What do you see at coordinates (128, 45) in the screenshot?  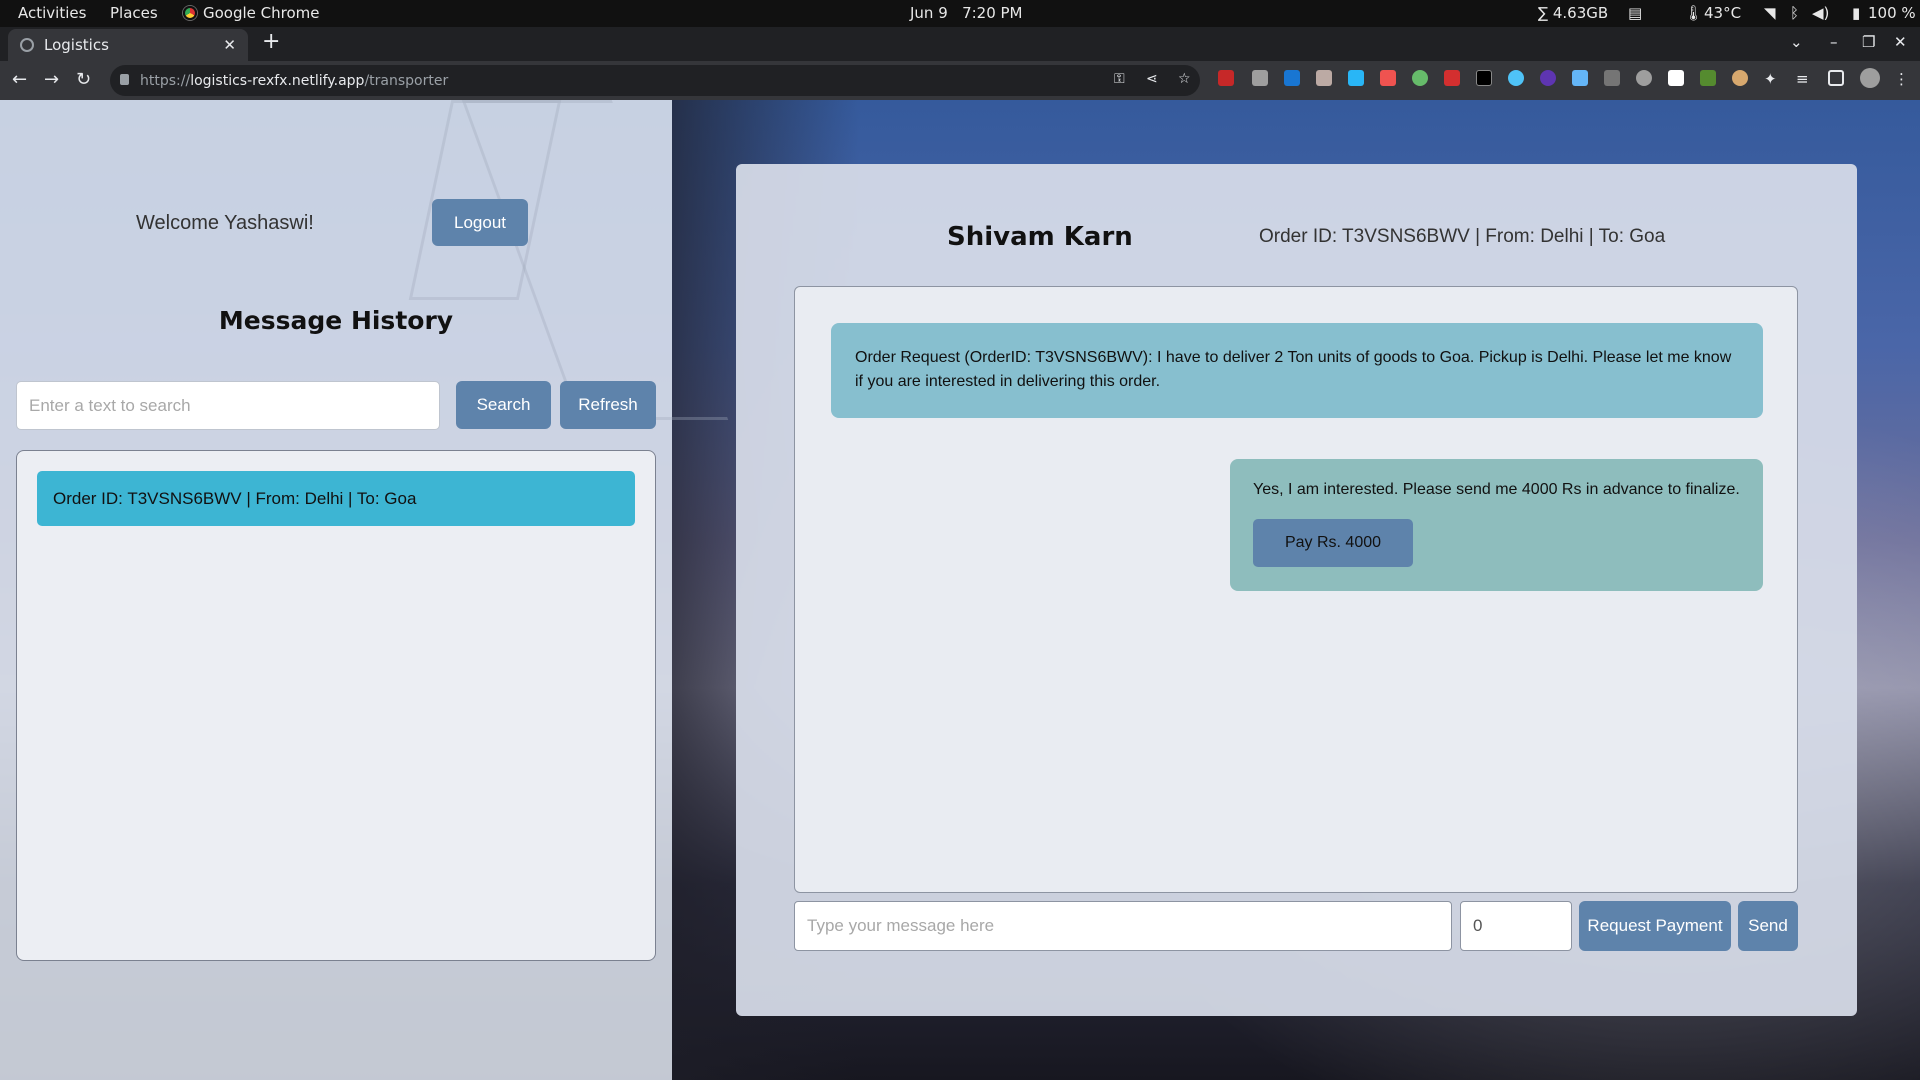 I see `tab-logistics: Logistics ✕` at bounding box center [128, 45].